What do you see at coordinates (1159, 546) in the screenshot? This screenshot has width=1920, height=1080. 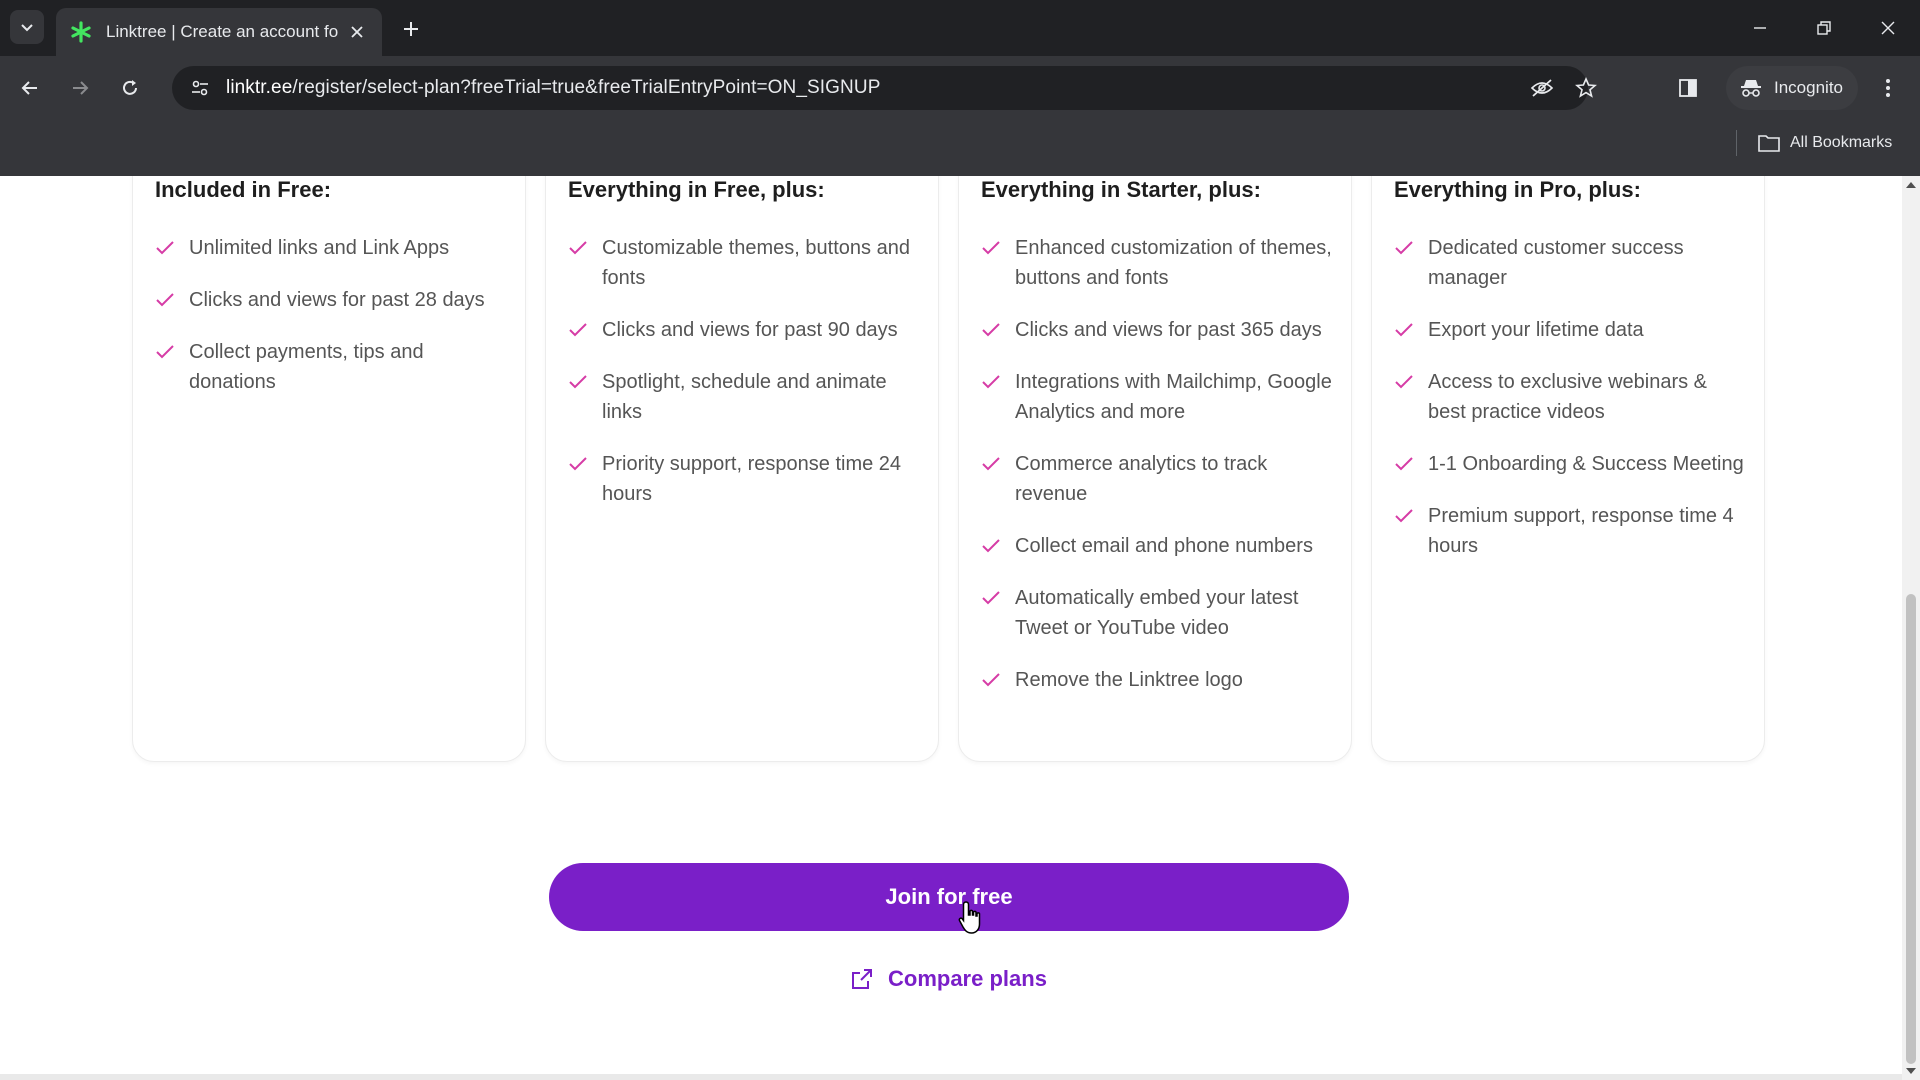 I see `feature-item: Collect email and phone numbers` at bounding box center [1159, 546].